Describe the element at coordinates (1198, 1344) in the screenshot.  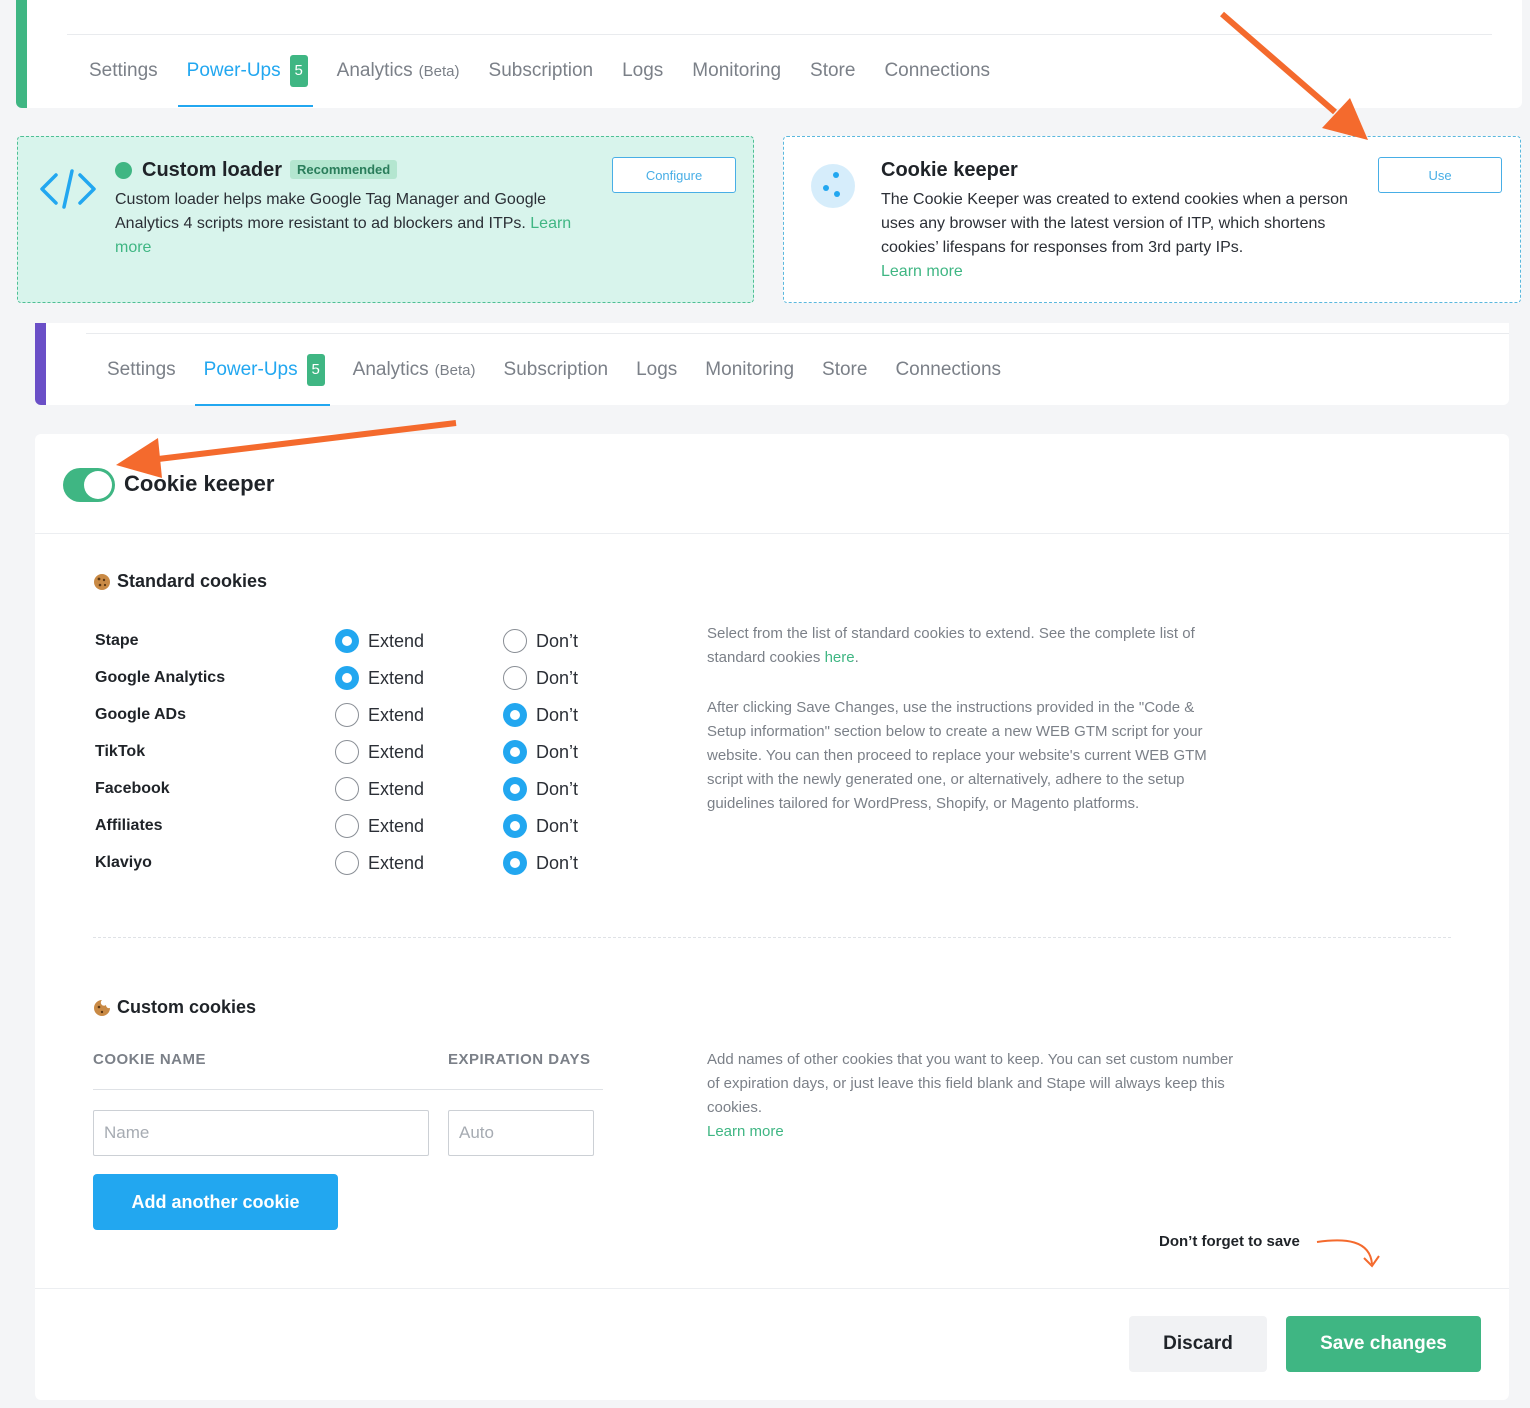
I see `discard-button: Discard` at that location.